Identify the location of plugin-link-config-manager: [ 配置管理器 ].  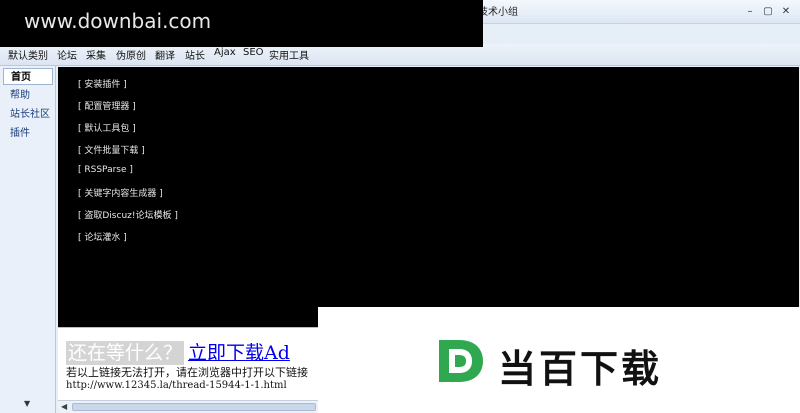
(107, 105).